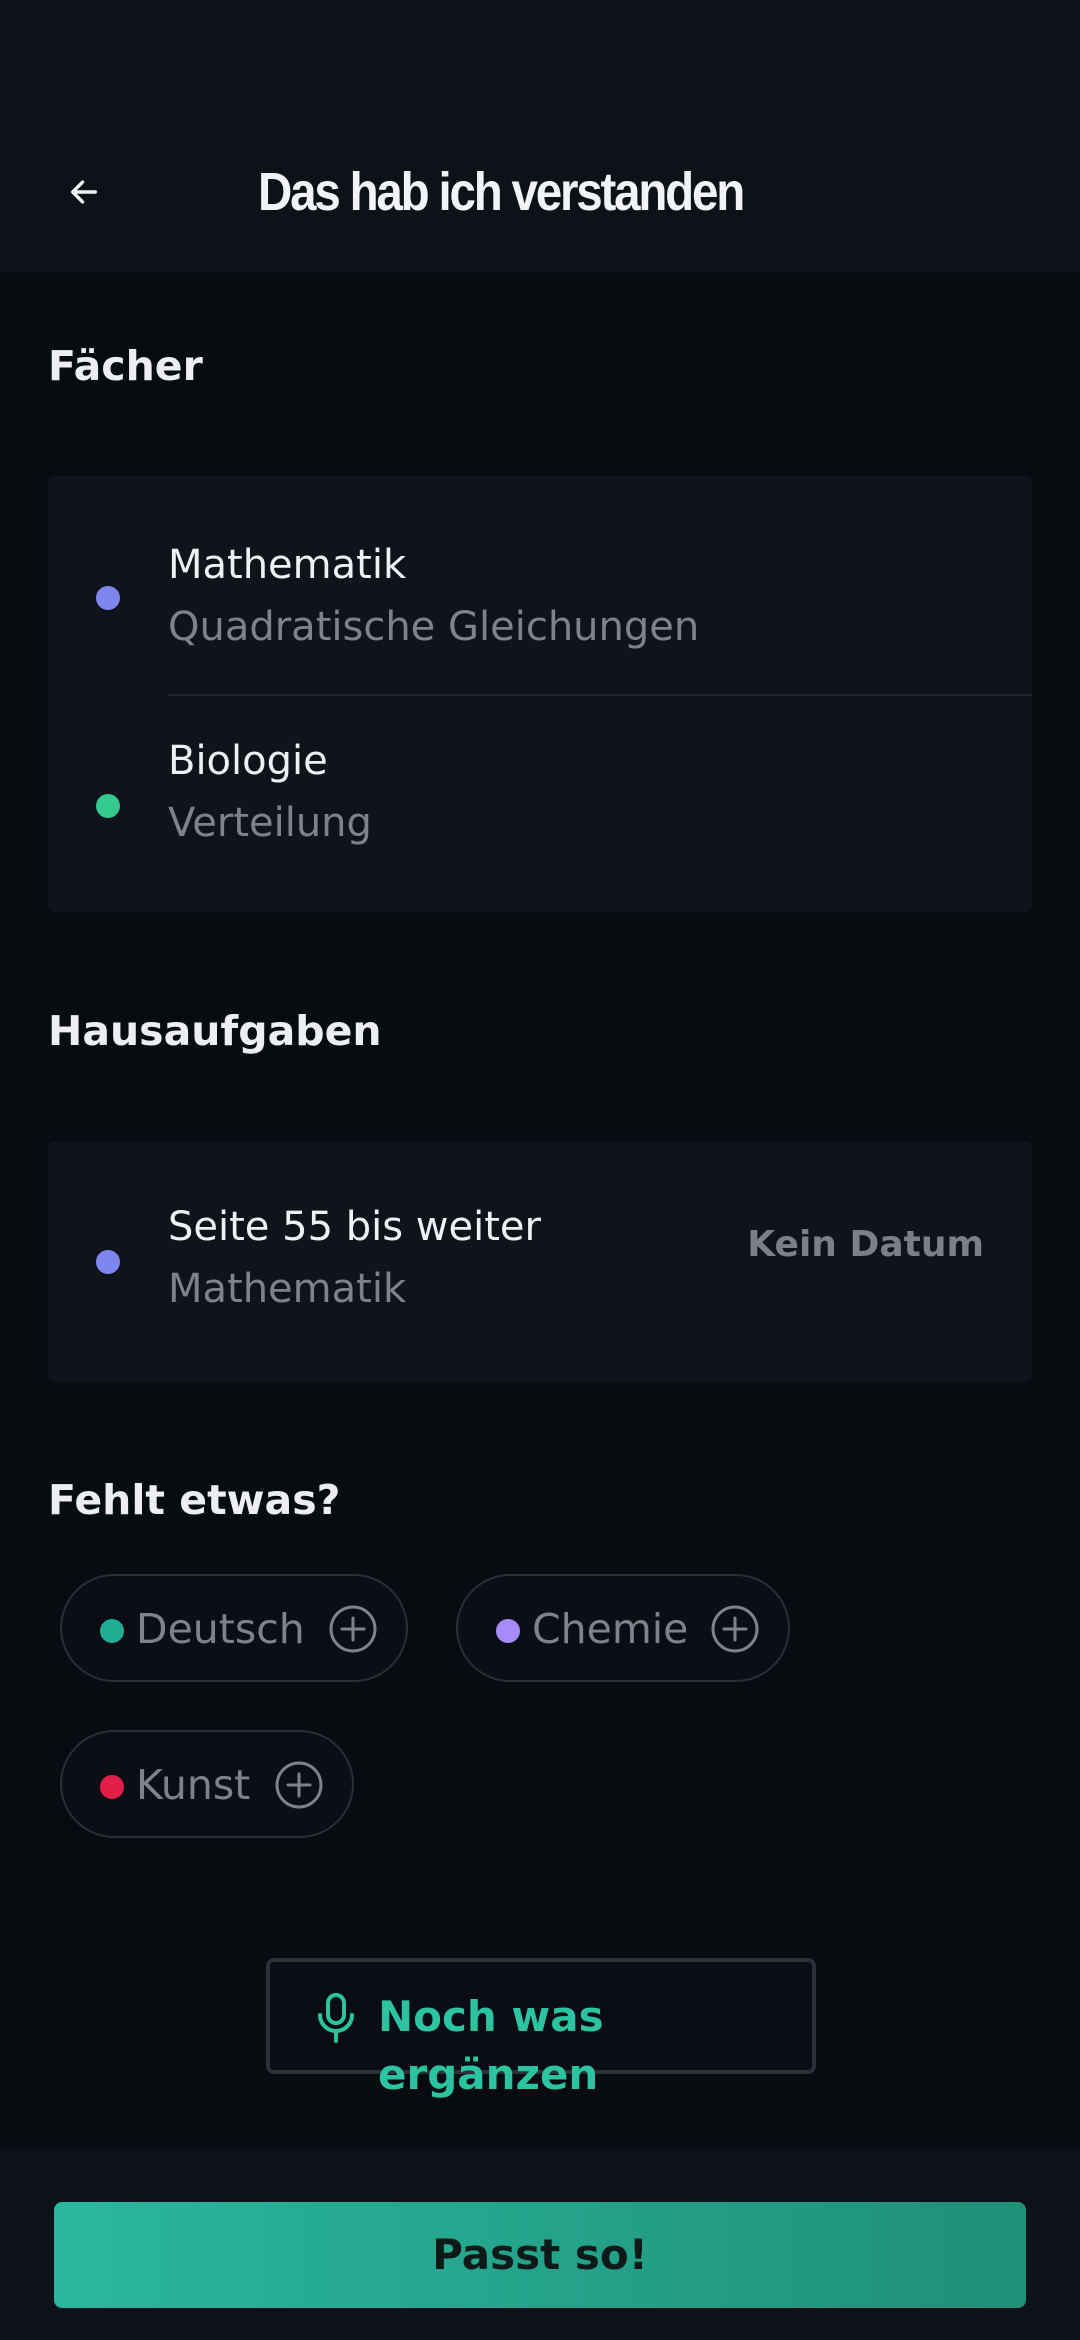 The width and height of the screenshot is (1080, 2340). I want to click on page-title: Das hab ich verstanden, so click(501, 192).